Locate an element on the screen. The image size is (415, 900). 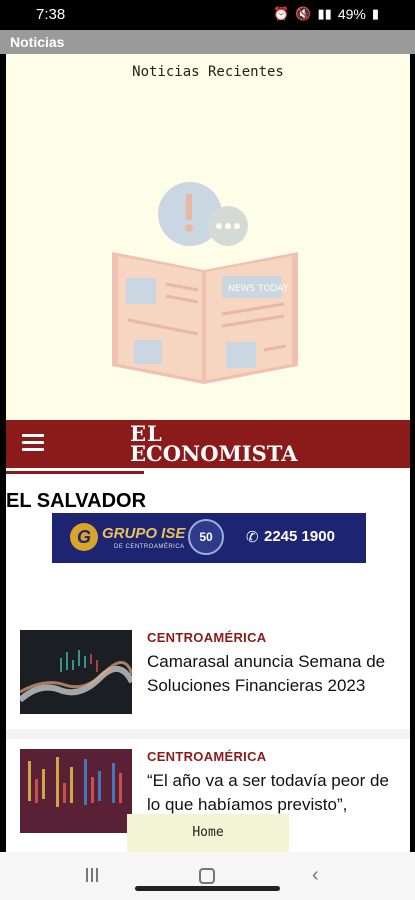
newspaper-reader-illustration: NEWS TODAY is located at coordinates (205, 283).